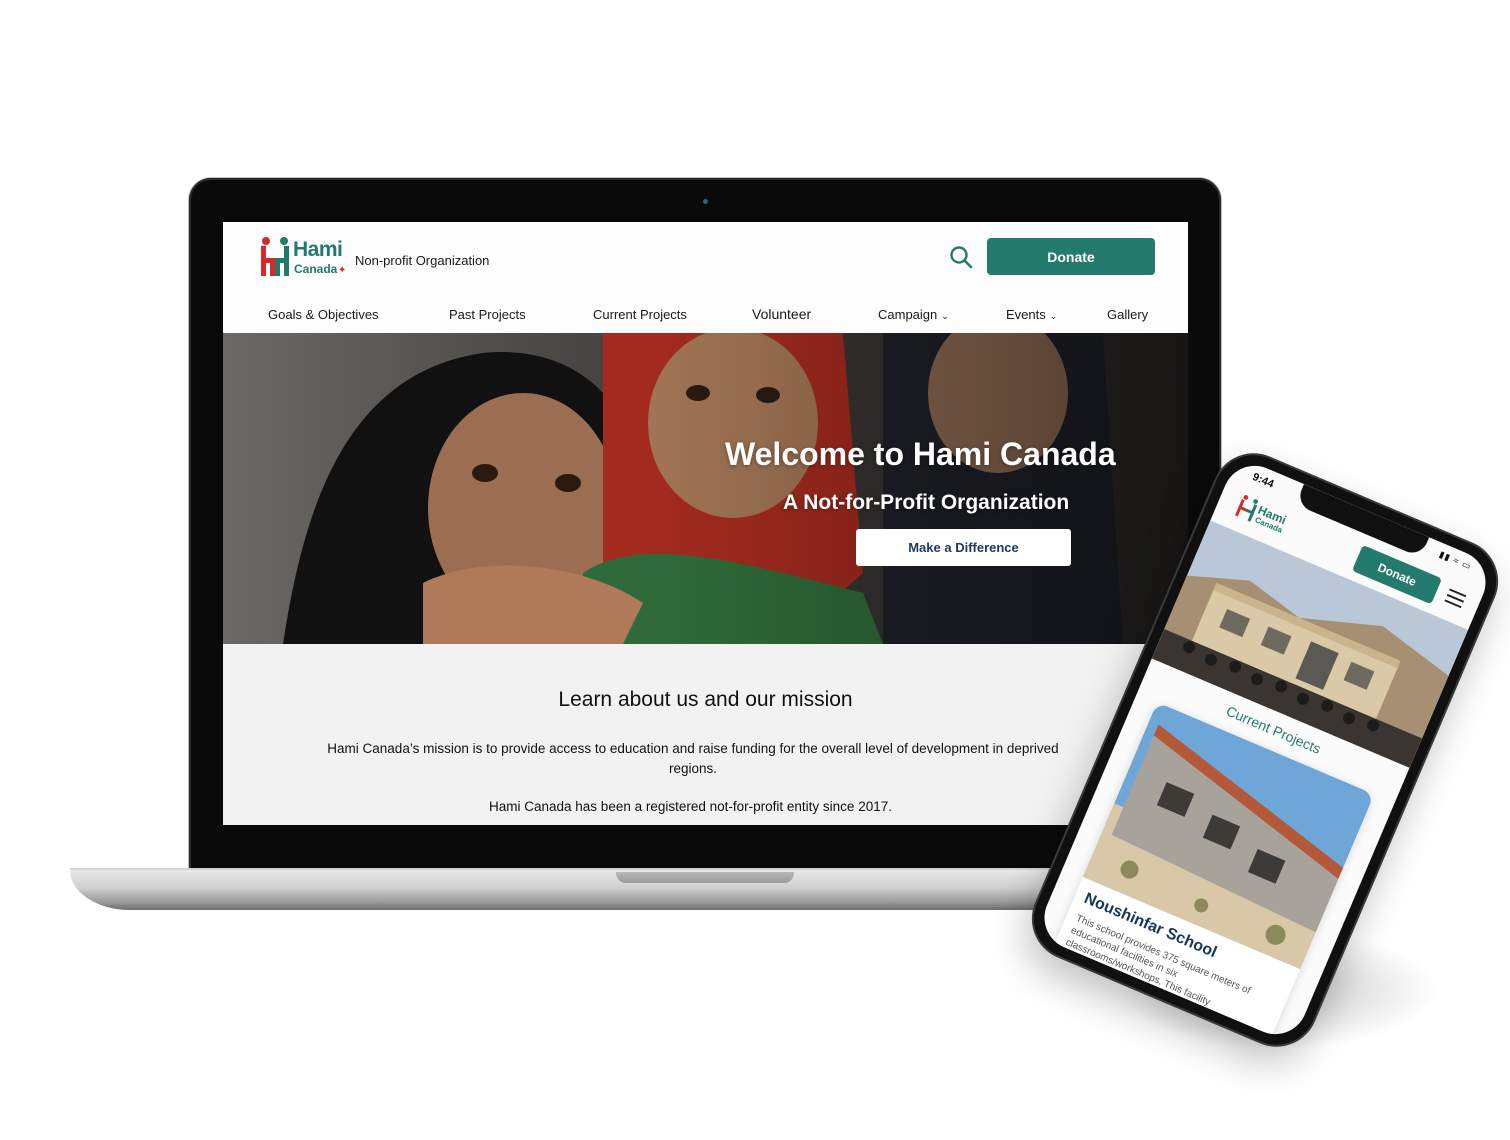 The image size is (1510, 1140). I want to click on nav-goals-objectives: Goals & Objectives, so click(323, 314).